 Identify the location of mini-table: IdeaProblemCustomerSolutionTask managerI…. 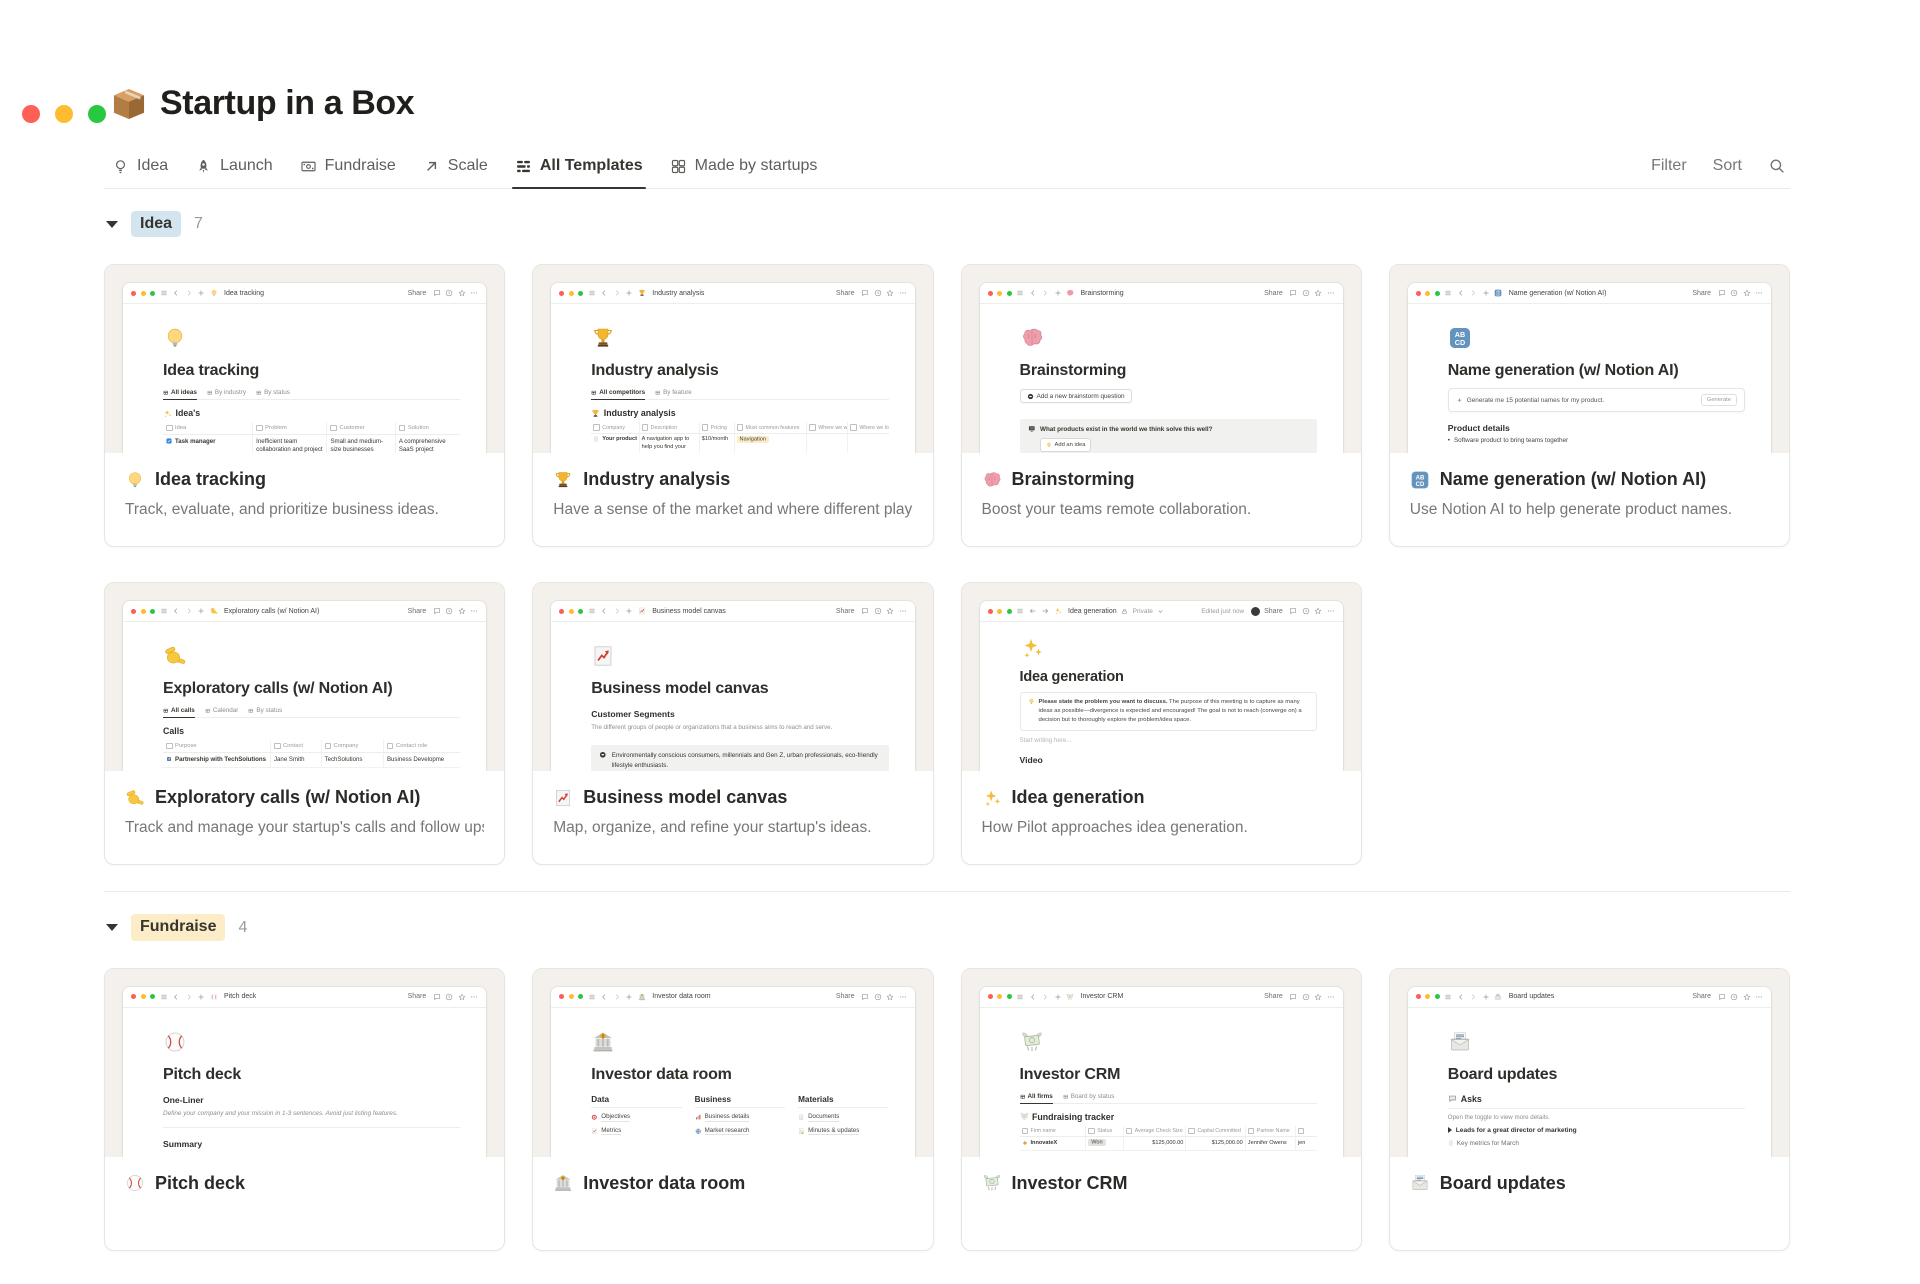
(311, 437).